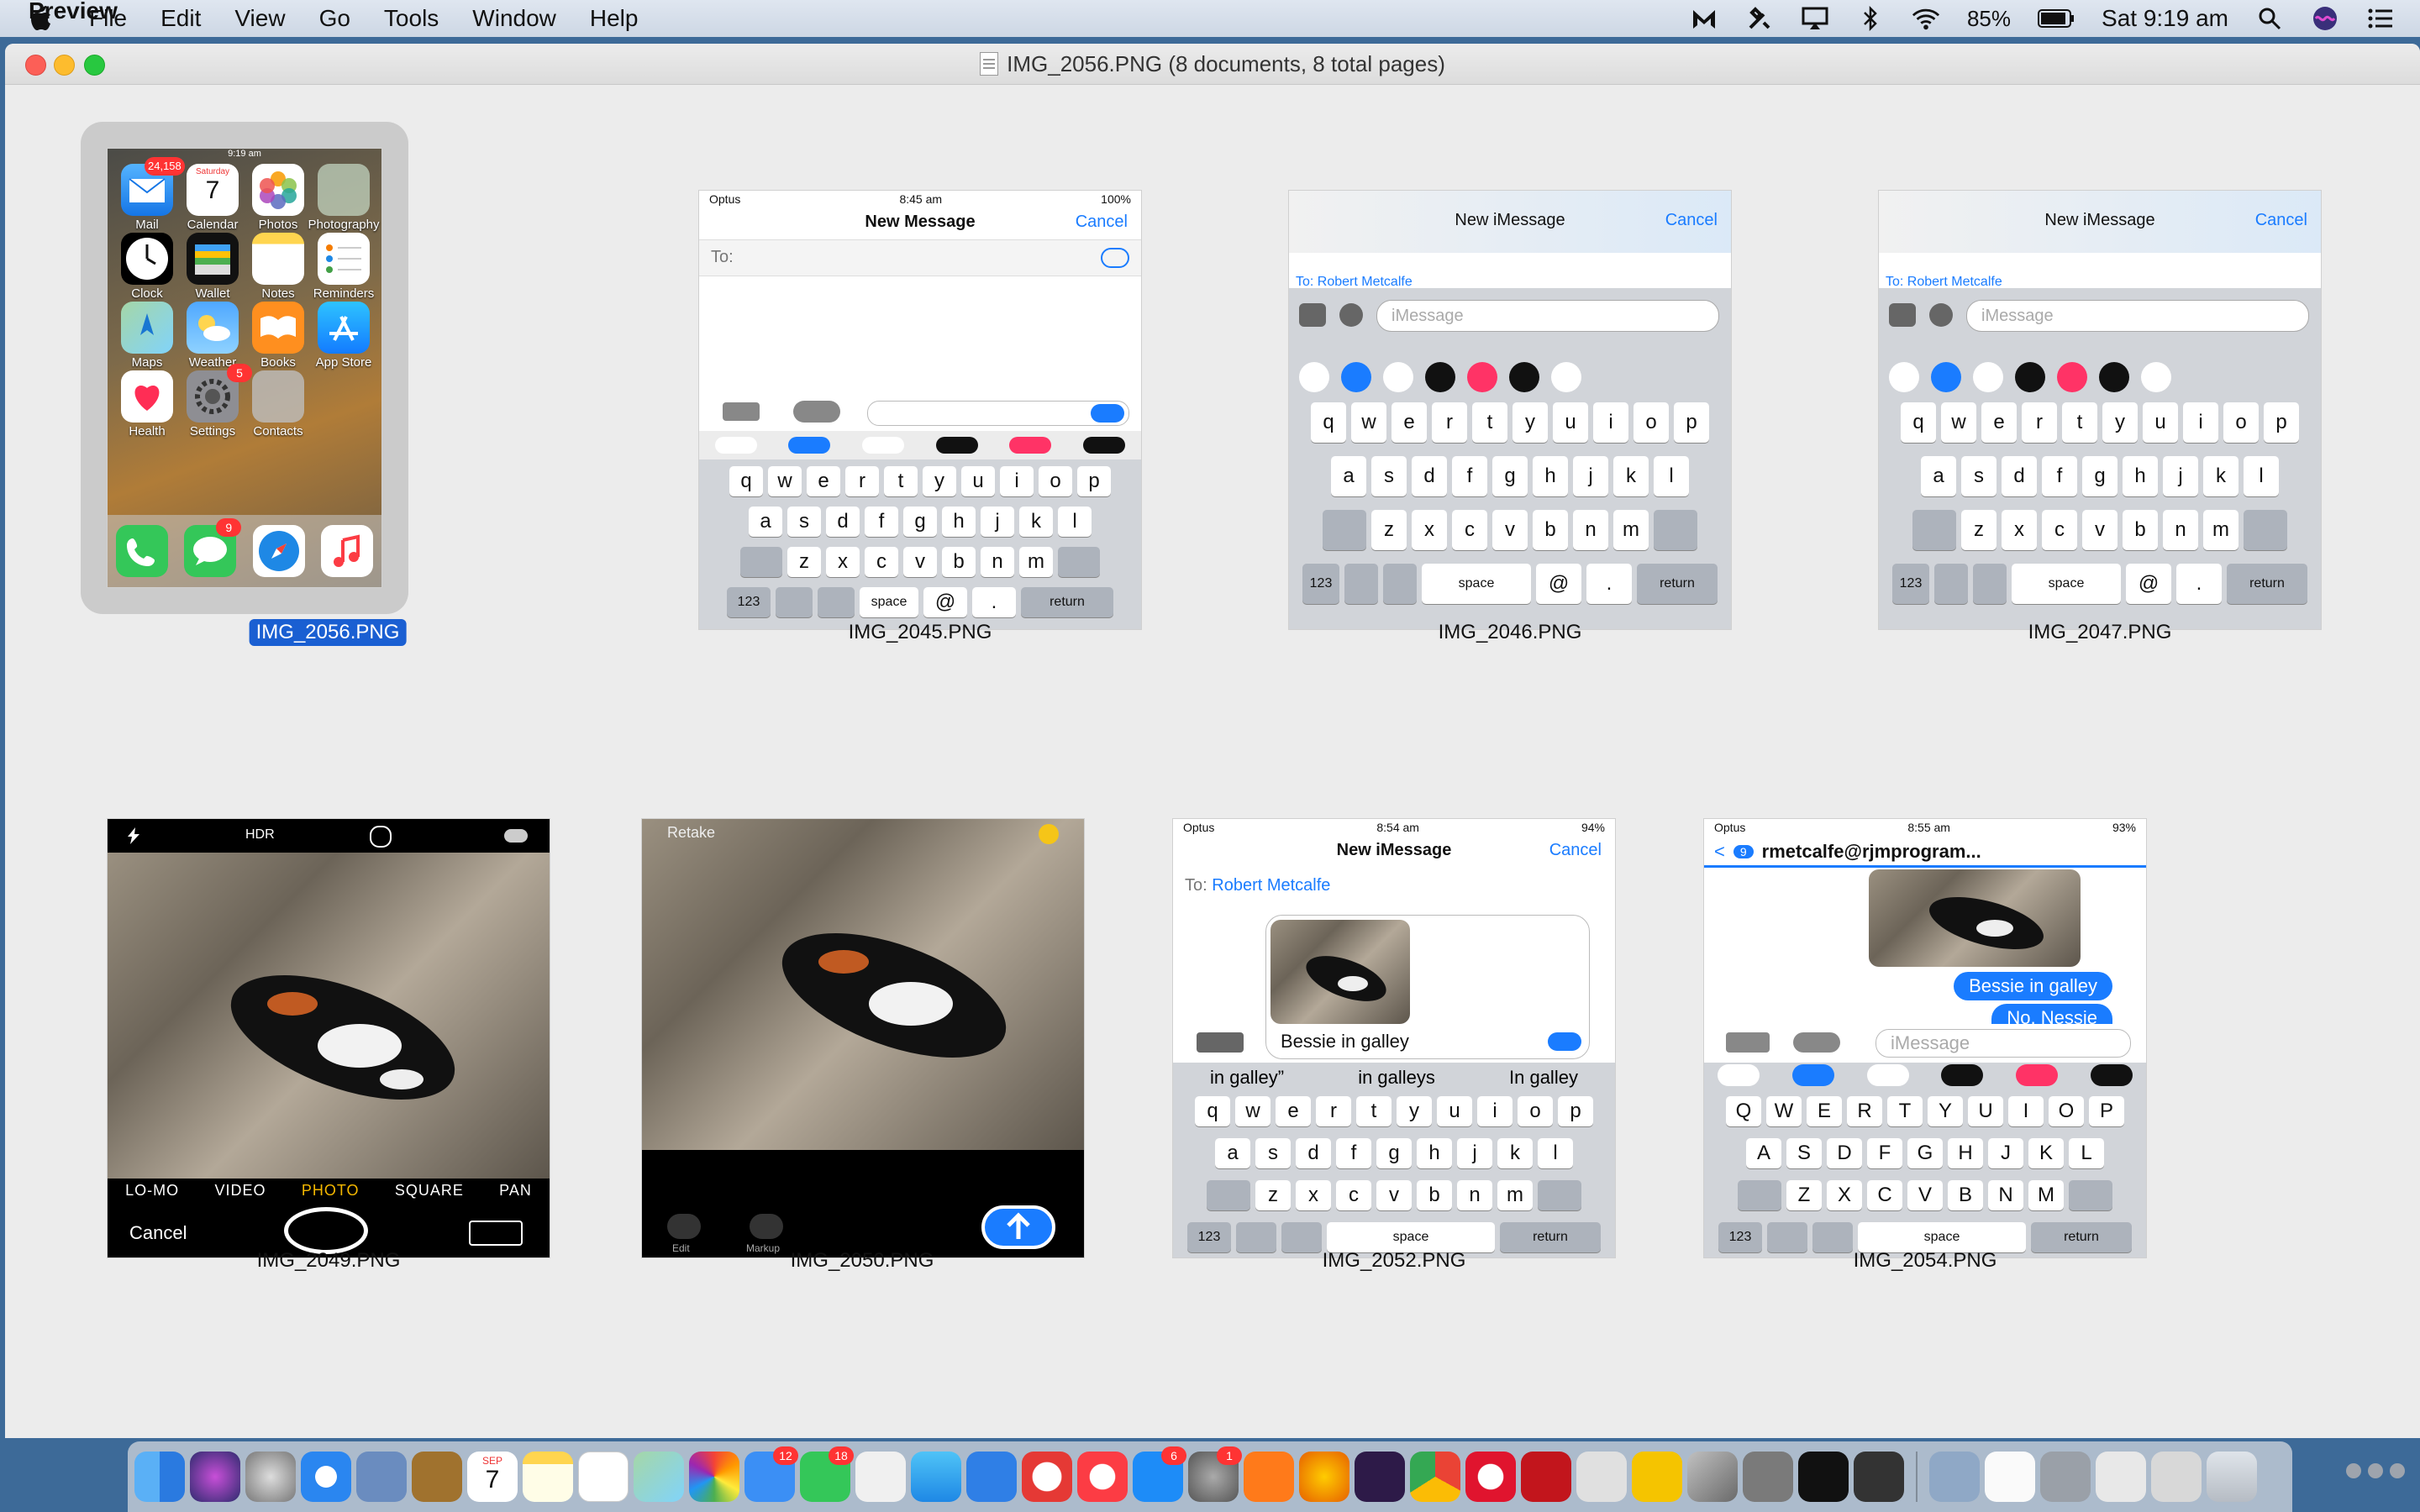 This screenshot has height=1512, width=2420. Describe the element at coordinates (2232, 1477) in the screenshot. I see `trash-icon` at that location.